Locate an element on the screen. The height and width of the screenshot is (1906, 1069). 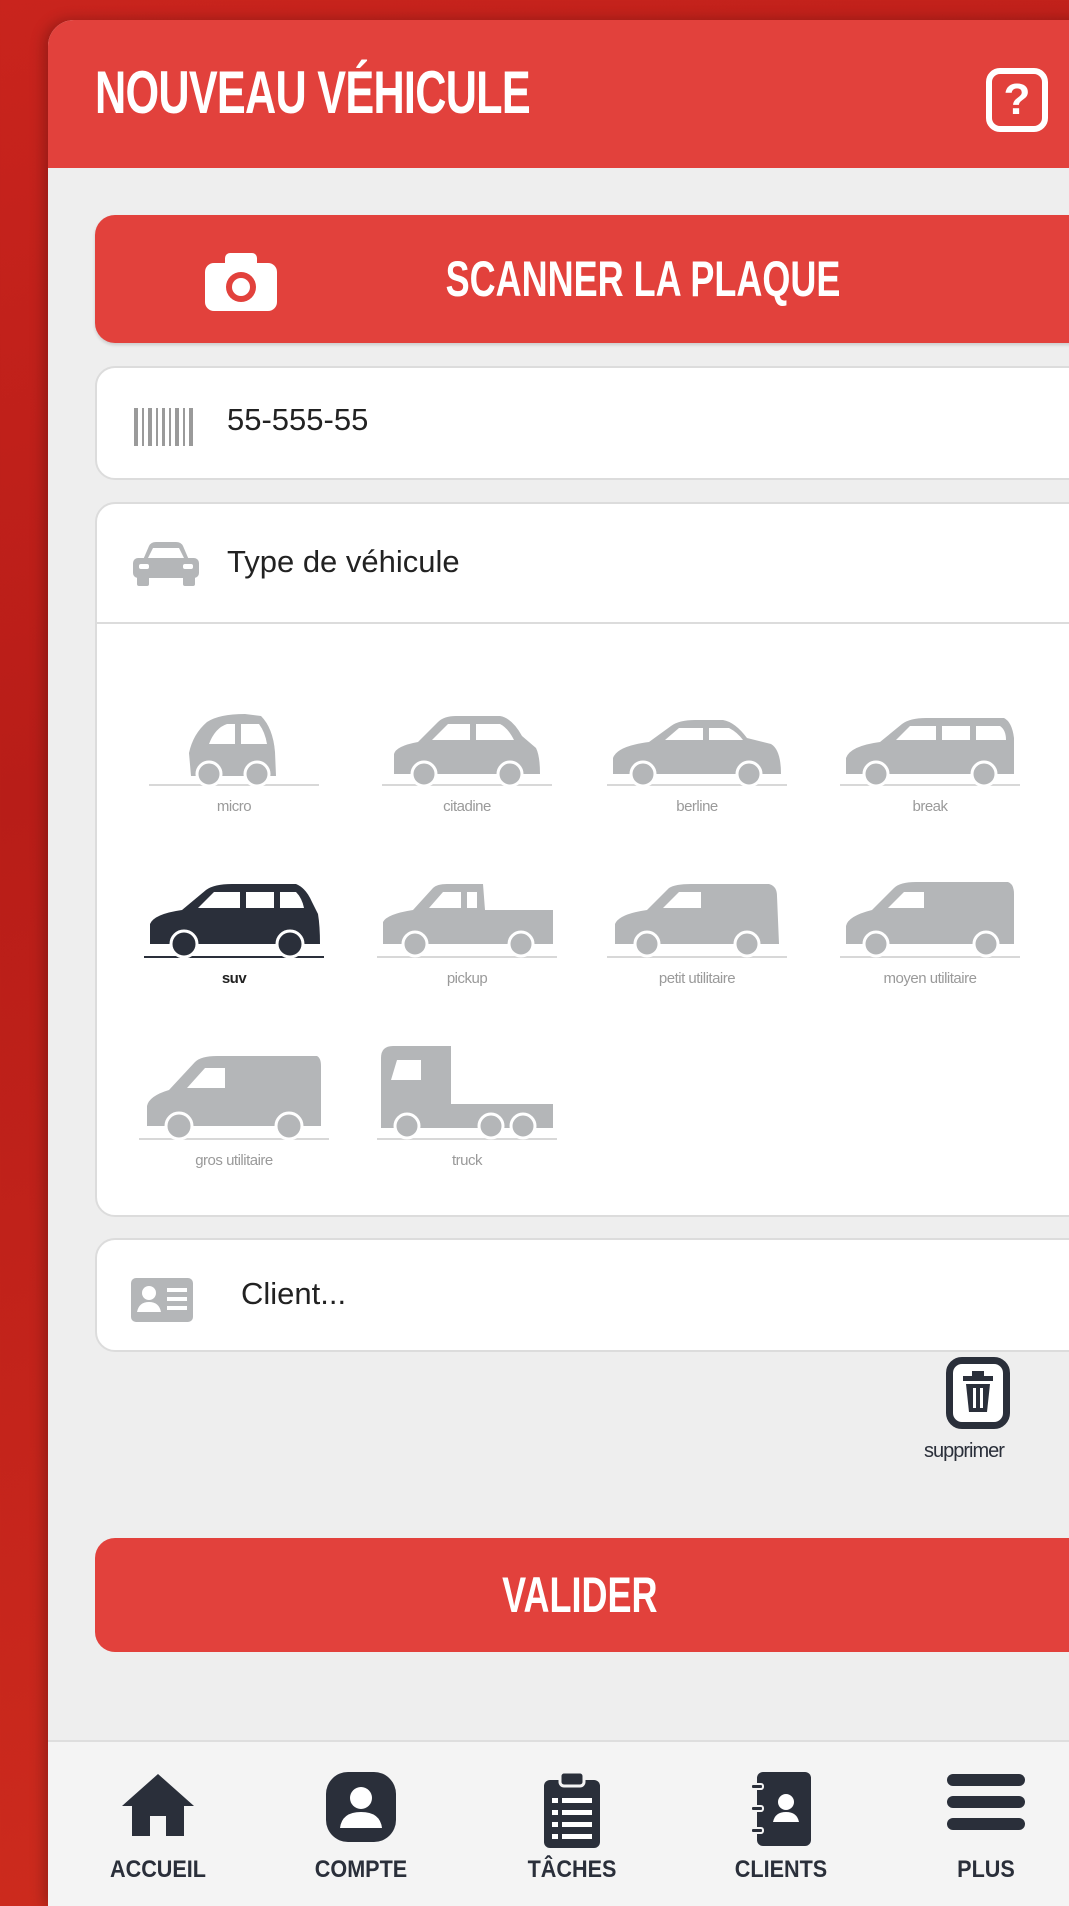
vehicle-option-berline: berline is located at coordinates (697, 778).